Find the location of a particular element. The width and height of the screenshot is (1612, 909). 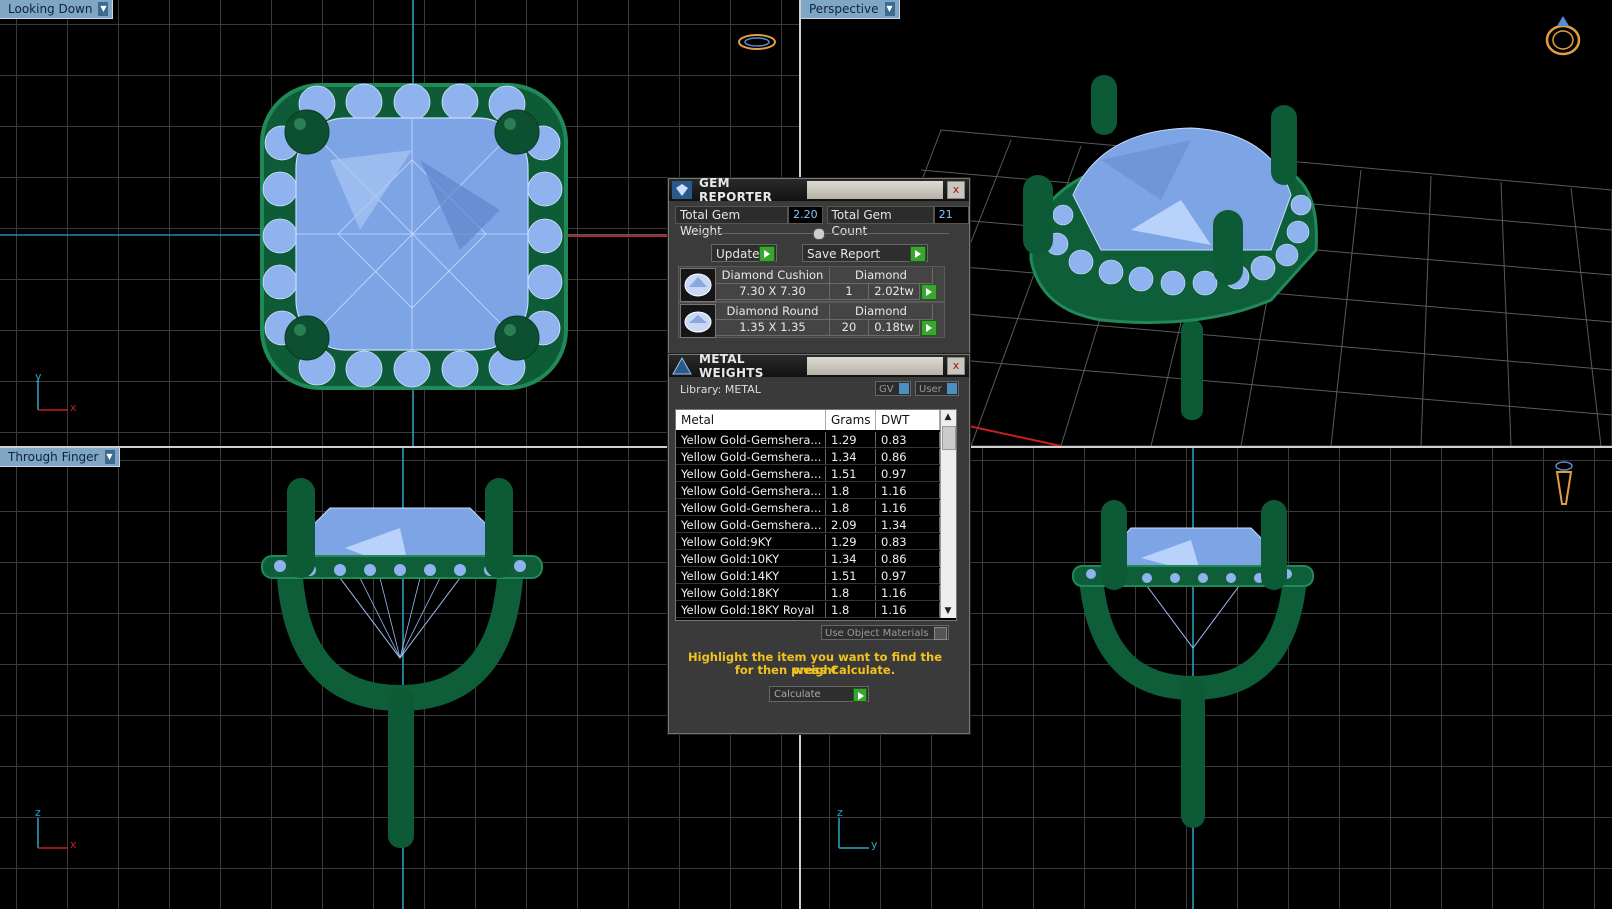

user-toggle: User is located at coordinates (937, 388).